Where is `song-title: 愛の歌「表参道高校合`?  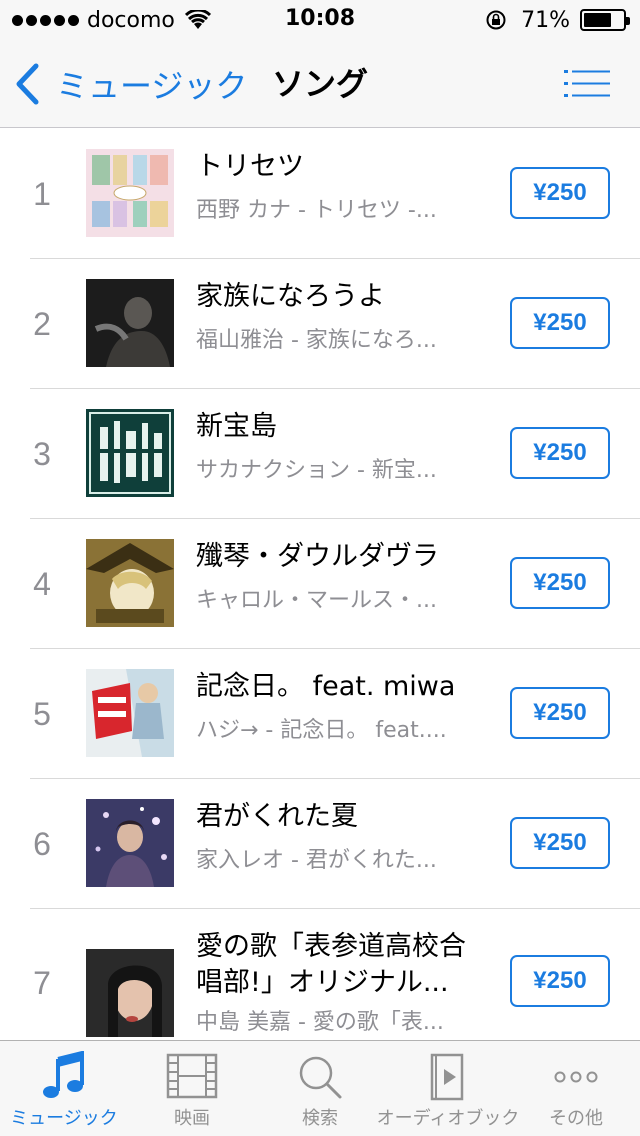
song-title: 愛の歌「表参道高校合 is located at coordinates (331, 946).